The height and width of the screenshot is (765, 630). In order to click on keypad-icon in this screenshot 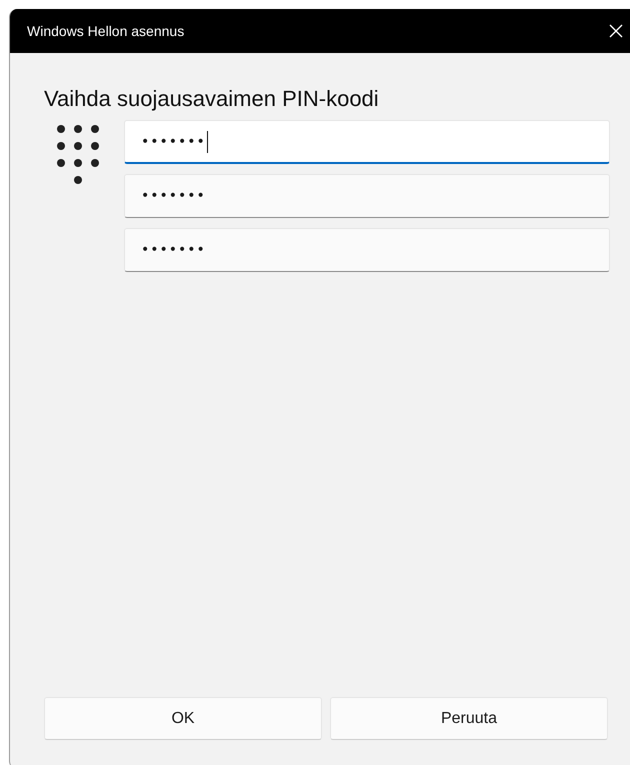, I will do `click(78, 155)`.